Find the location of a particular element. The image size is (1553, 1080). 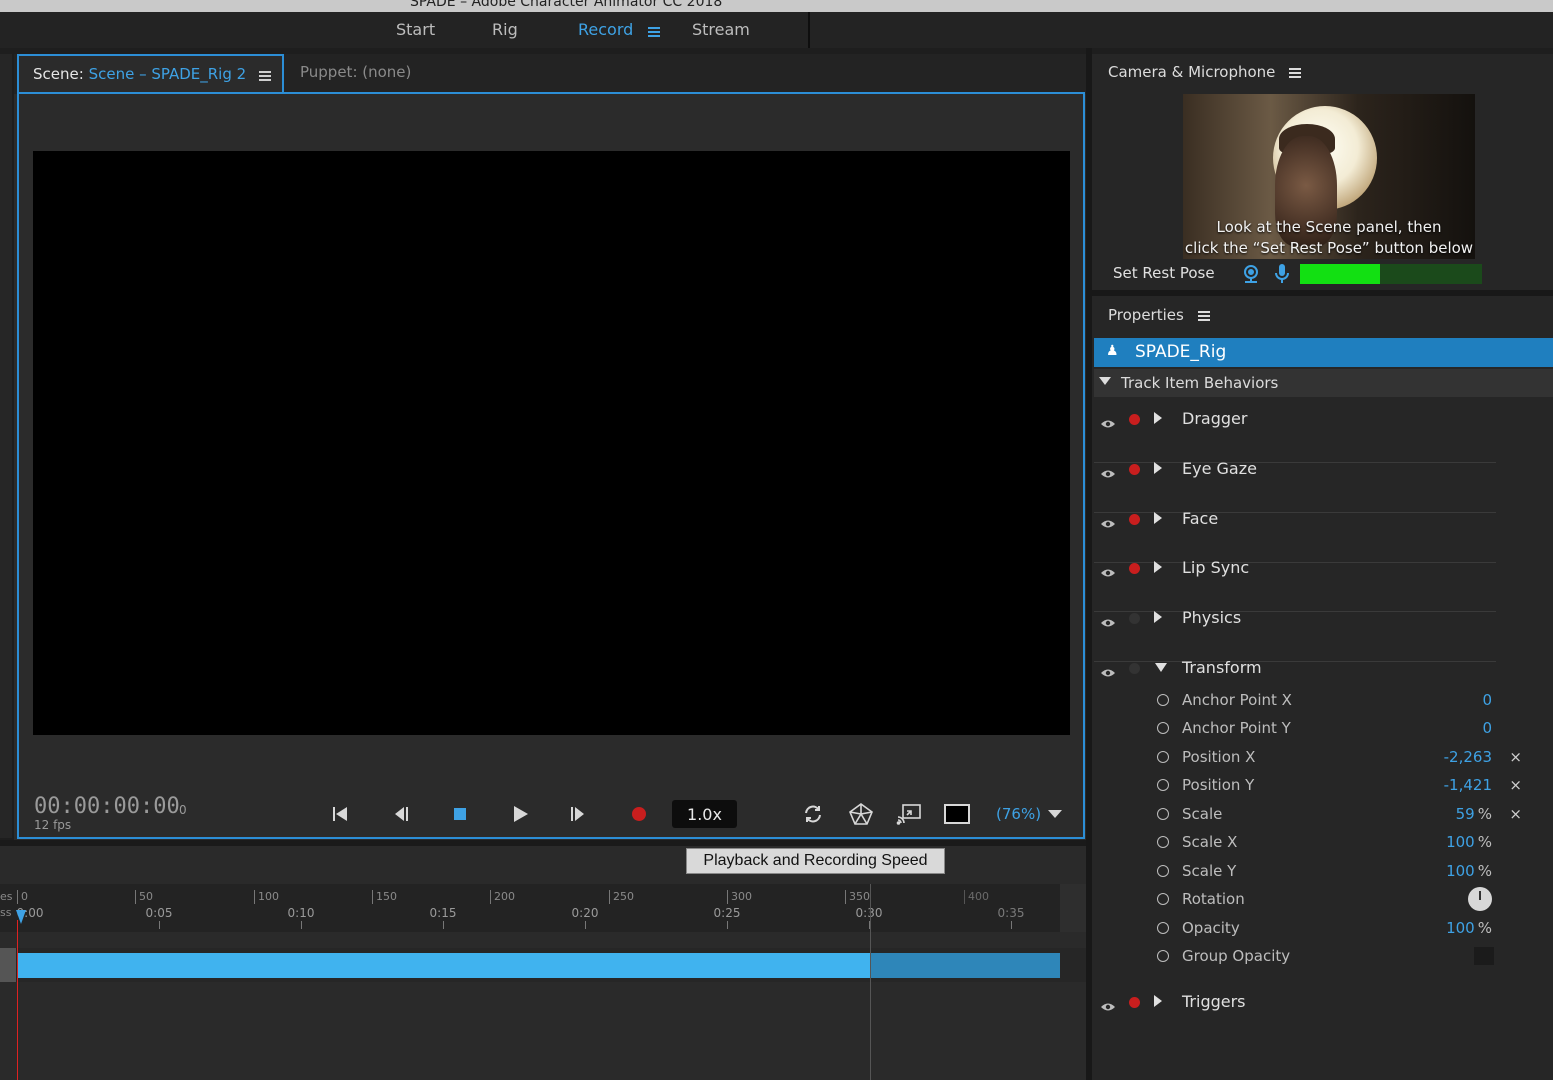

behavior-label: Physics is located at coordinates (1212, 617).